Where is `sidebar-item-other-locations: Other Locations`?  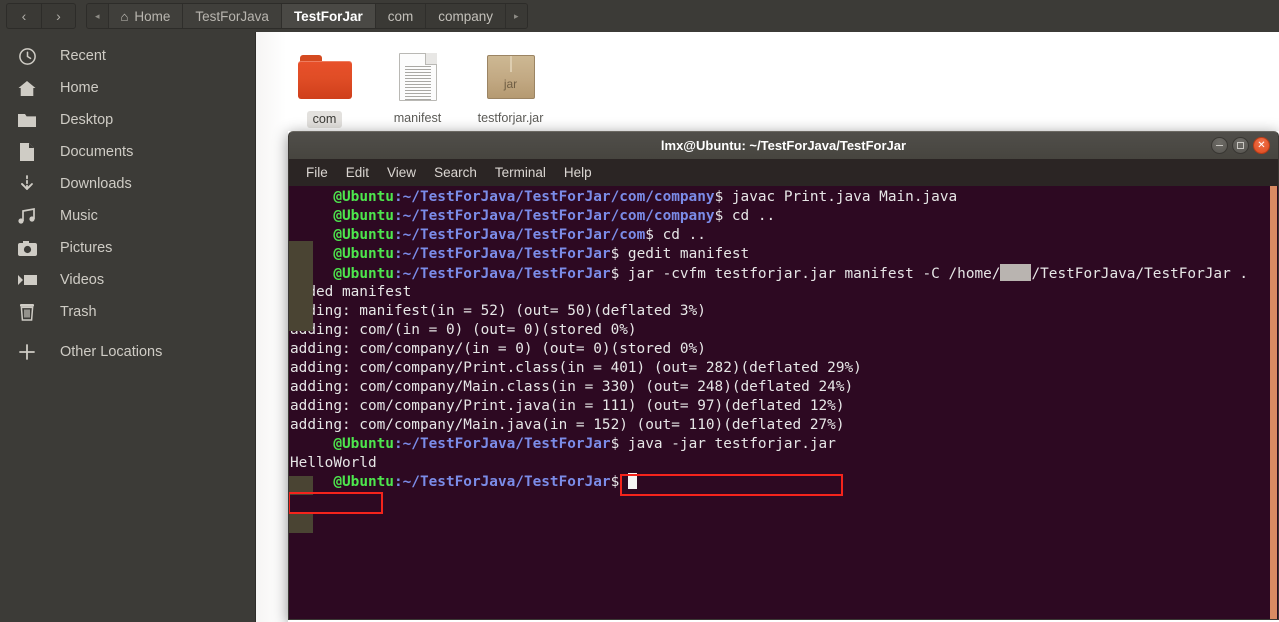
sidebar-item-other-locations: Other Locations is located at coordinates (127, 352).